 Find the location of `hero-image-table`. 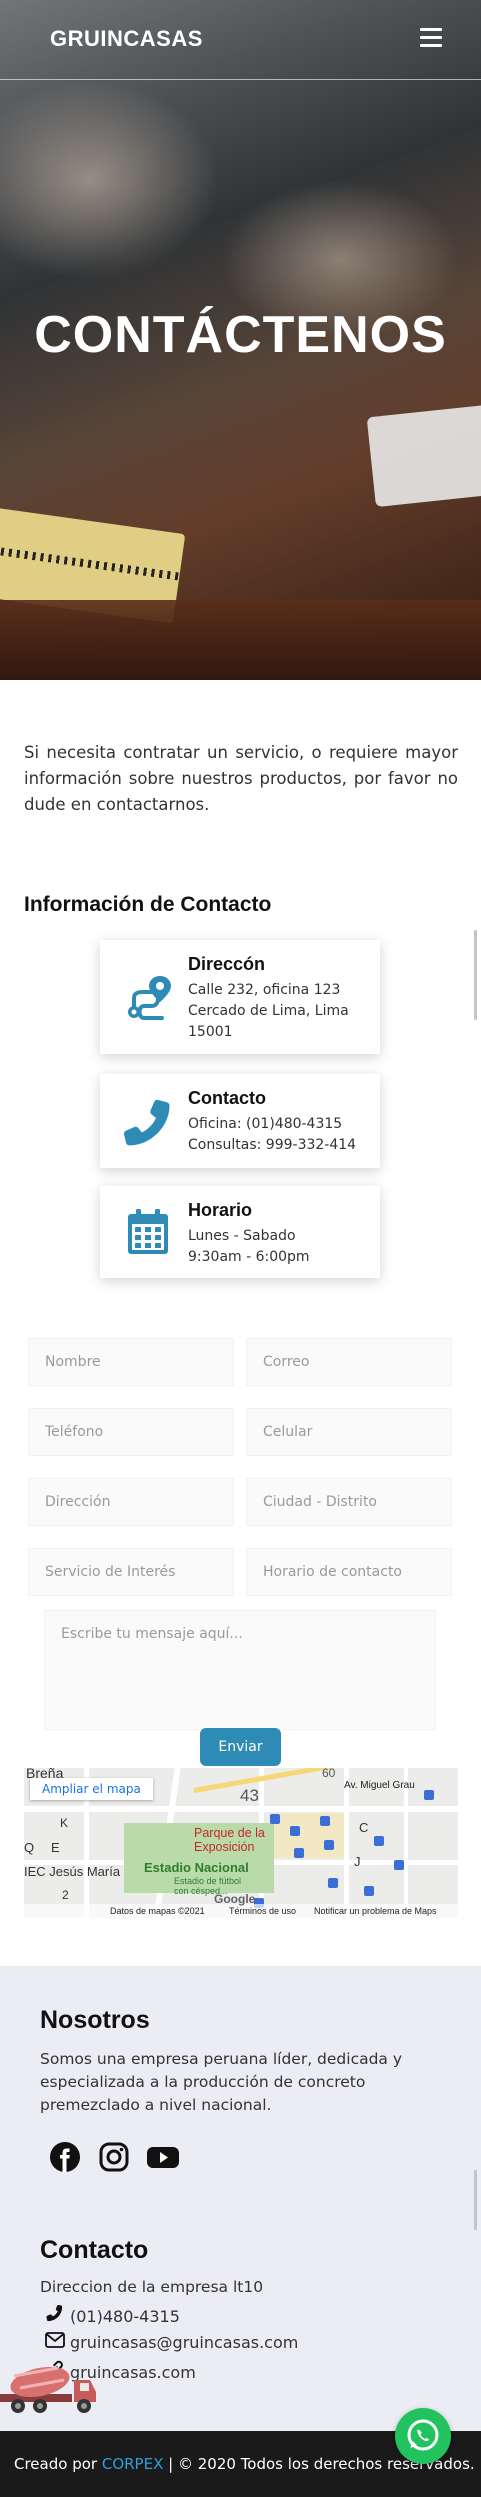

hero-image-table is located at coordinates (240, 640).